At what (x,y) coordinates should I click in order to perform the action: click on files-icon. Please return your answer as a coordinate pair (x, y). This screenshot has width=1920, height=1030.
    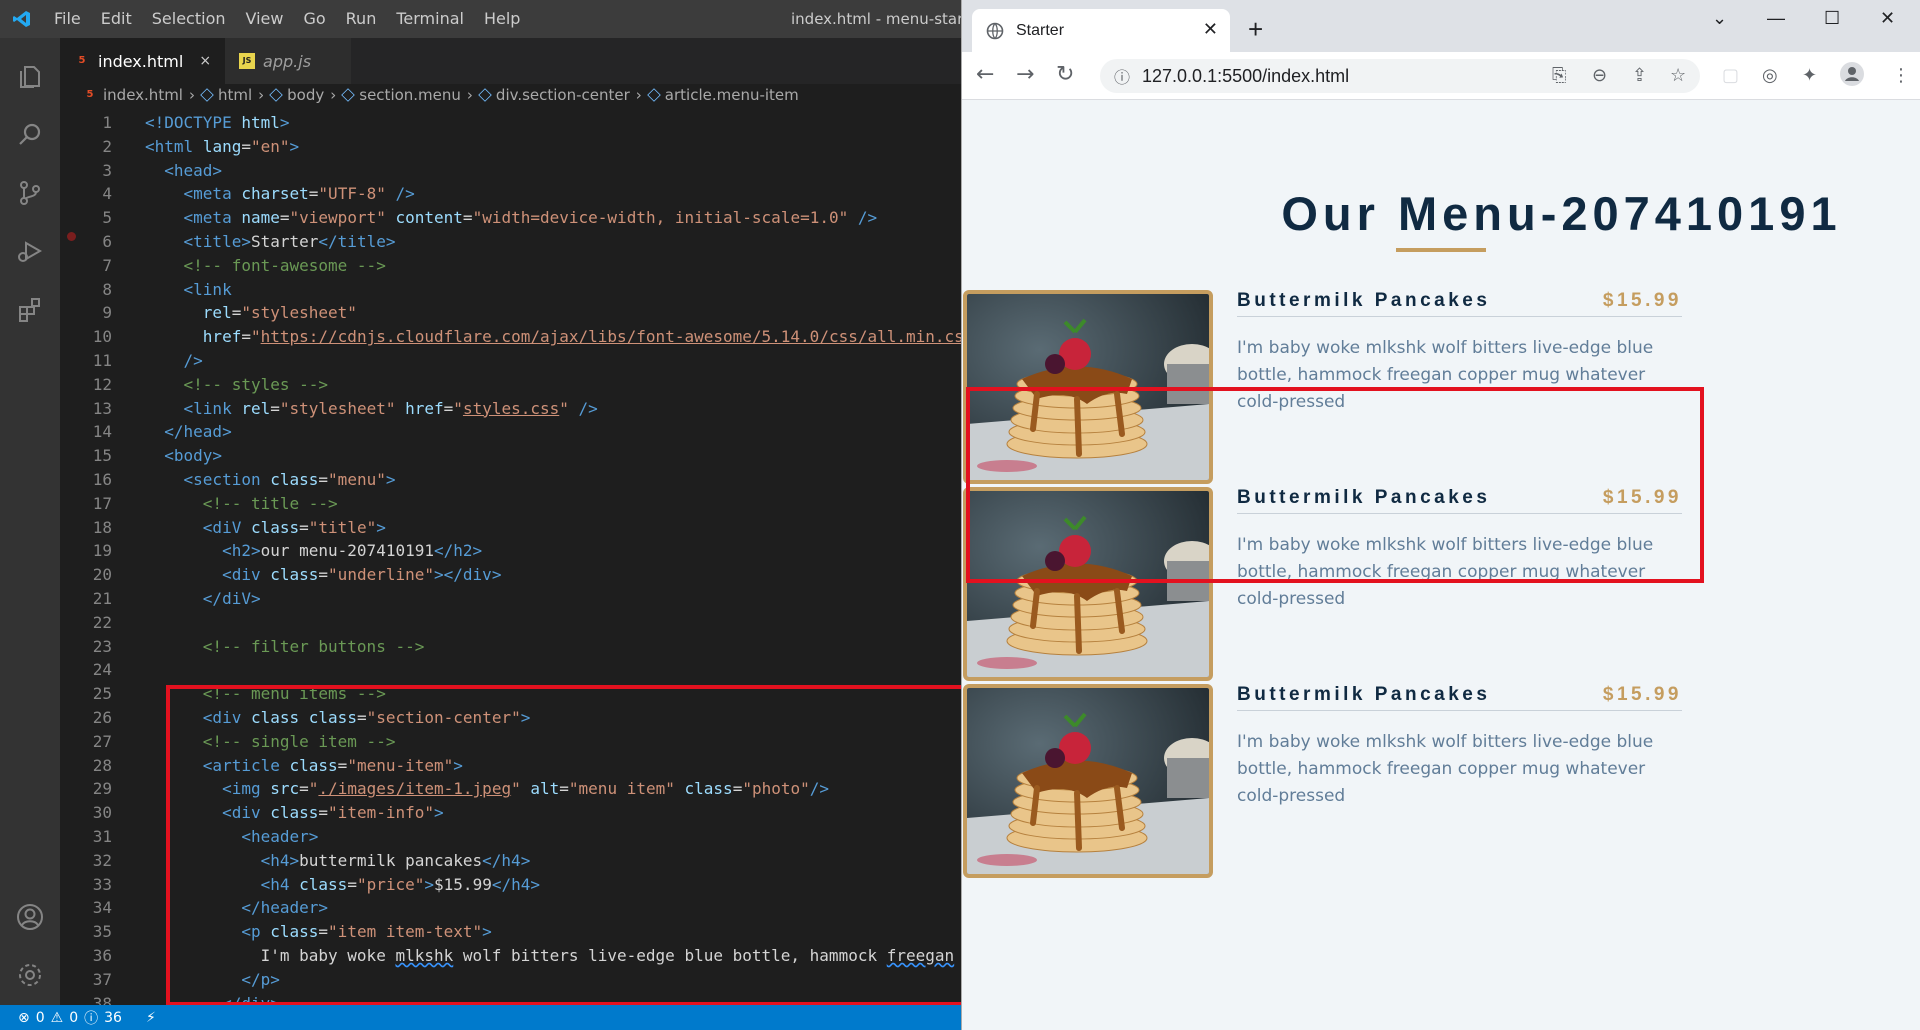
    Looking at the image, I should click on (30, 77).